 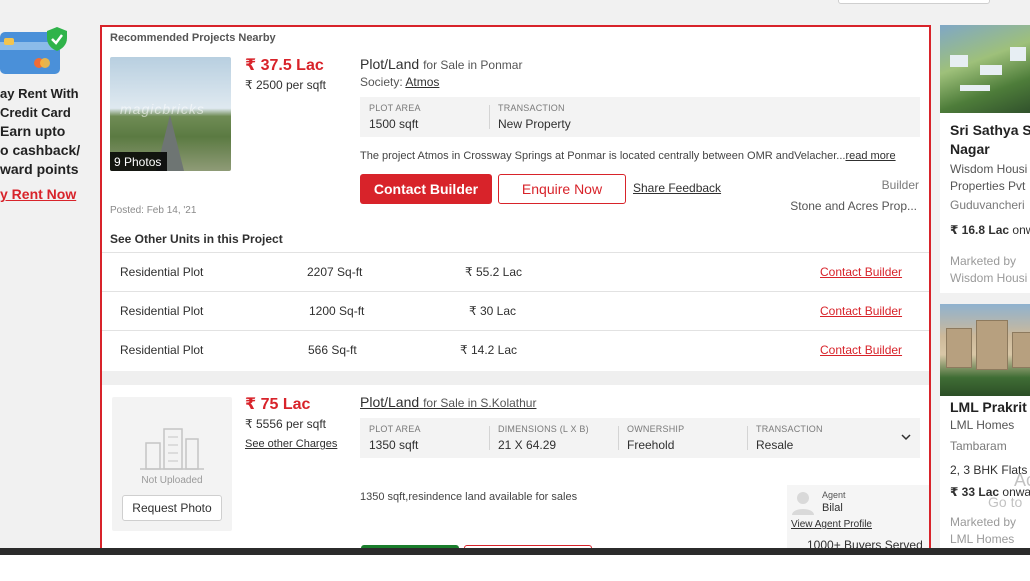 I want to click on developer-name: Wisdom Housi, so click(x=989, y=169).